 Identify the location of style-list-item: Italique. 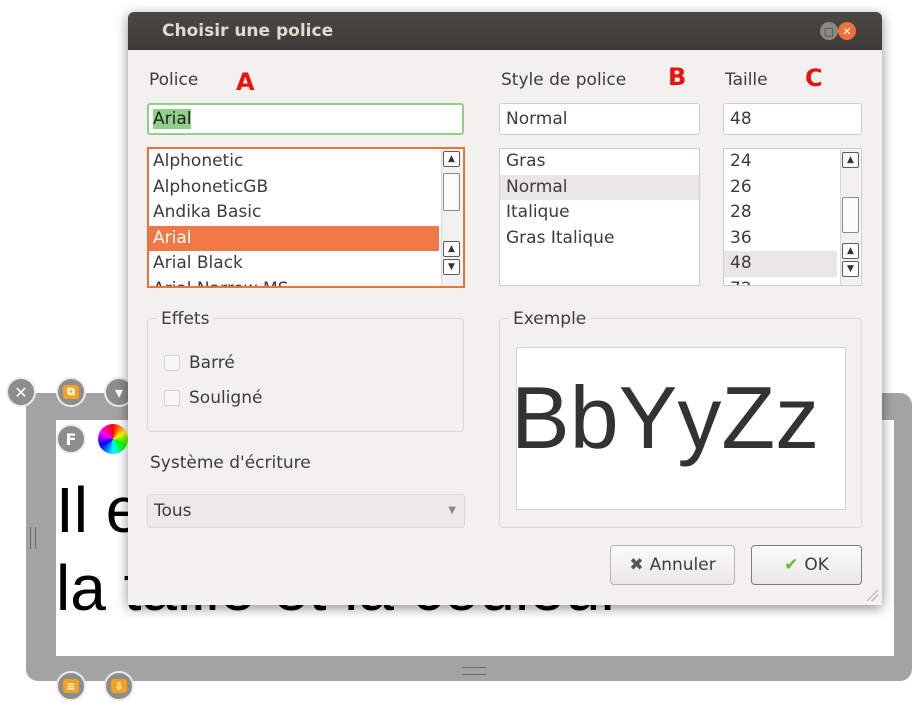
(599, 213).